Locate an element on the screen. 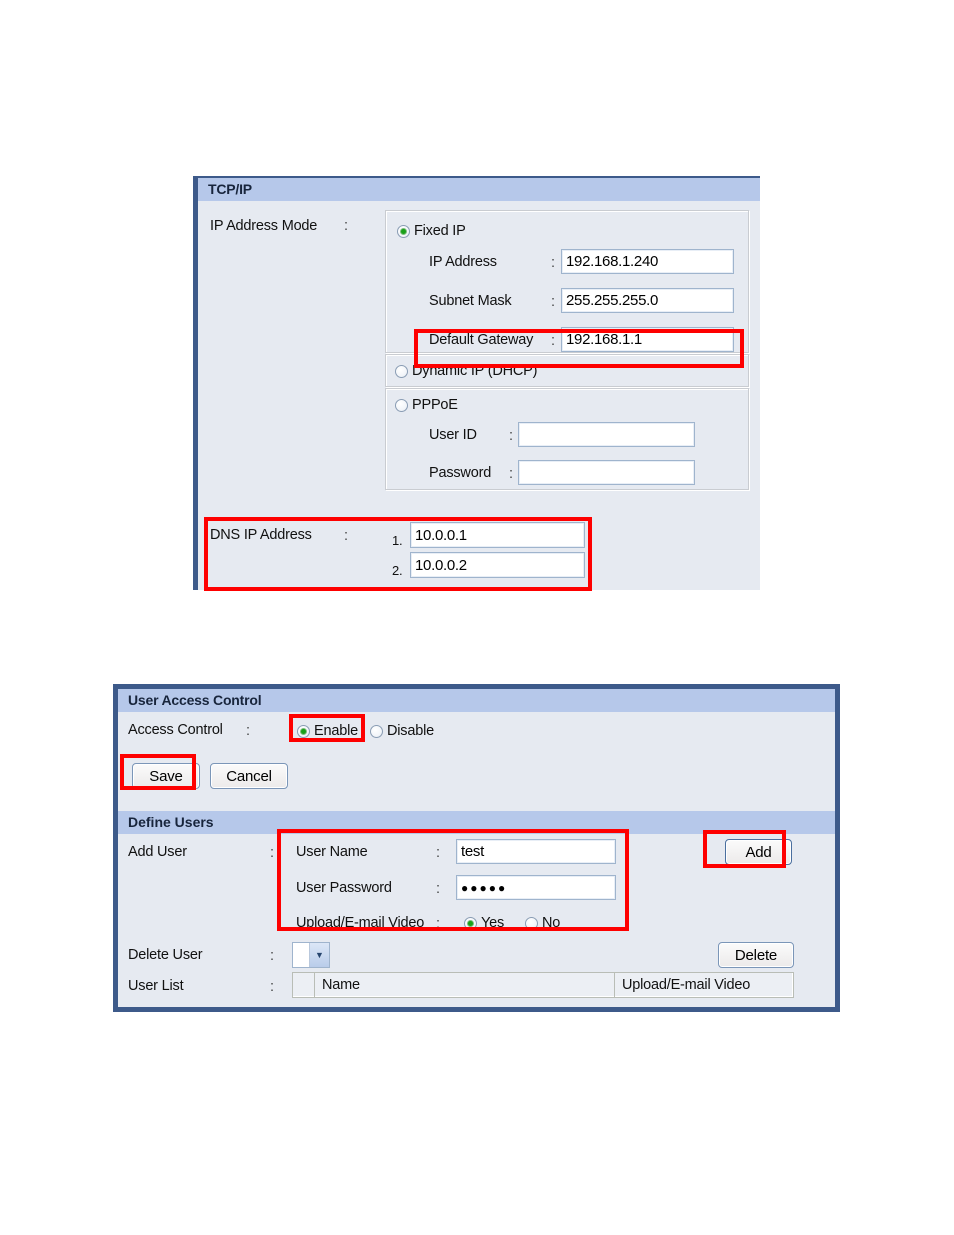  delete-user-colon: : is located at coordinates (272, 956).